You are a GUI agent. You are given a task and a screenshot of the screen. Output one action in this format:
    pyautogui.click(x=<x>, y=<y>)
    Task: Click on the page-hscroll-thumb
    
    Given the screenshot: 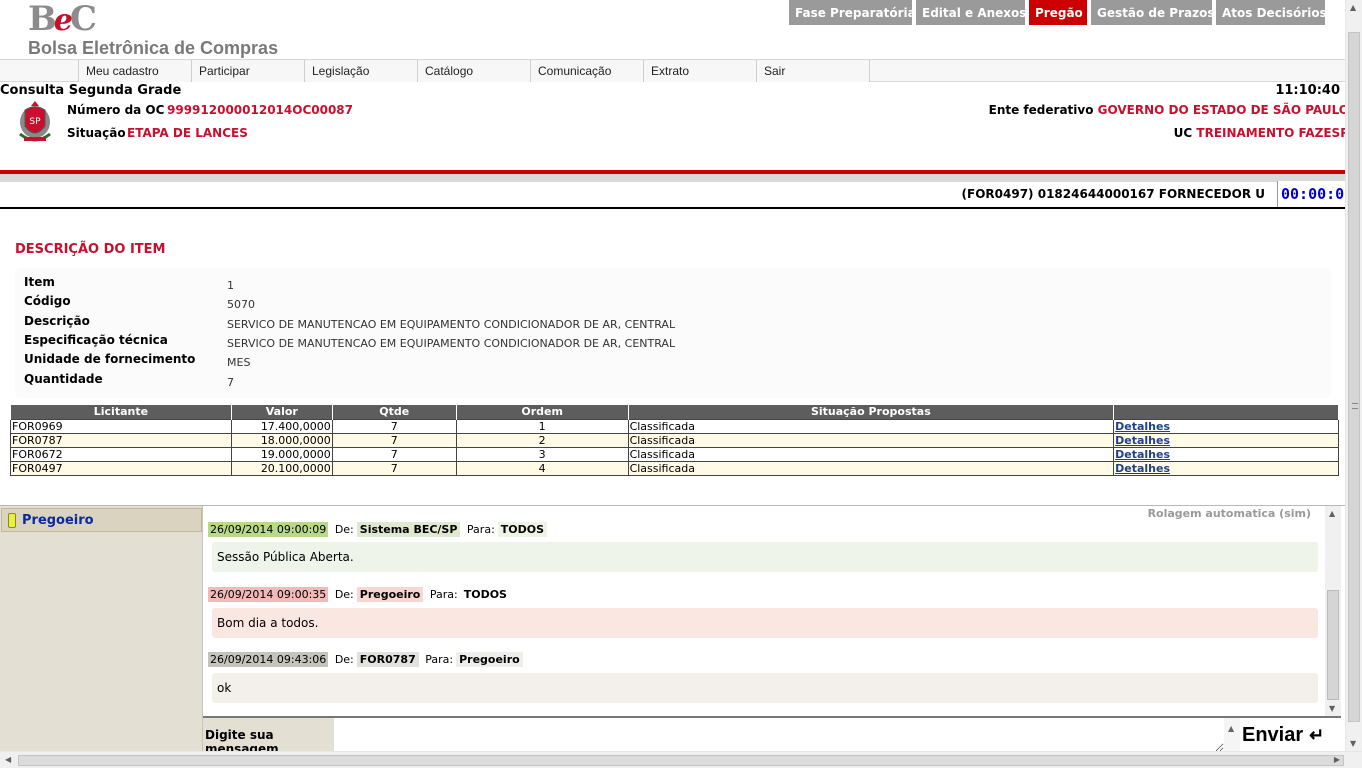 What is the action you would take?
    pyautogui.click(x=681, y=760)
    